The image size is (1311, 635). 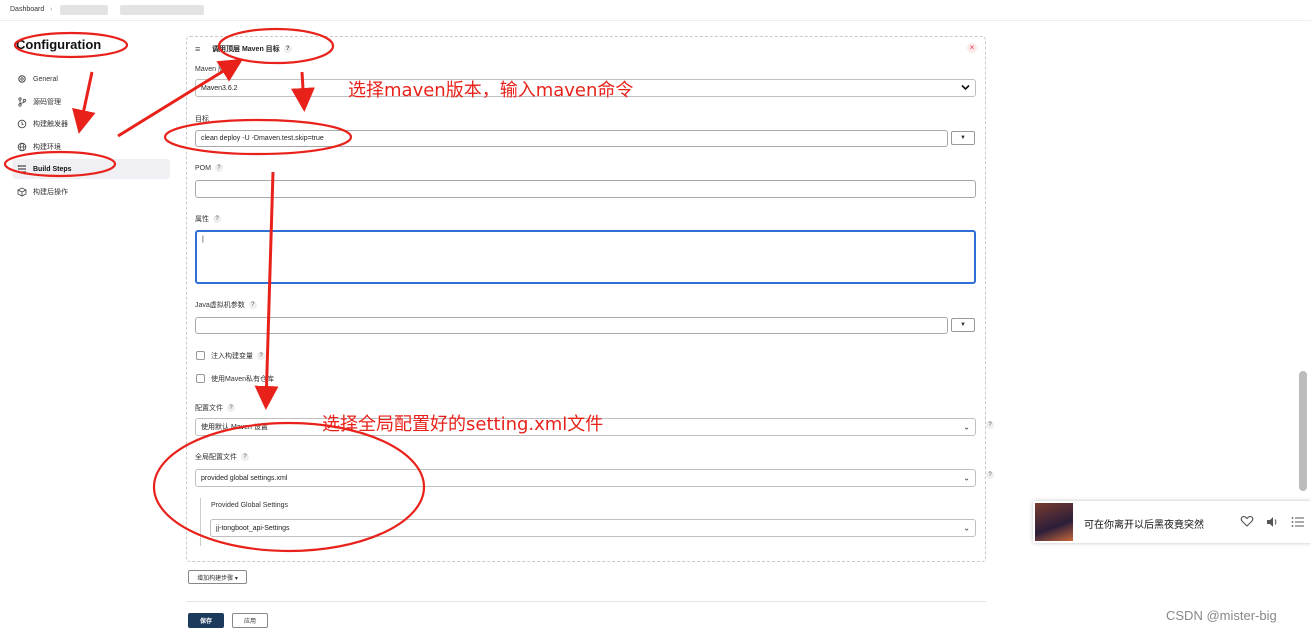 I want to click on annotation-arrow-to-settings, so click(x=266, y=290).